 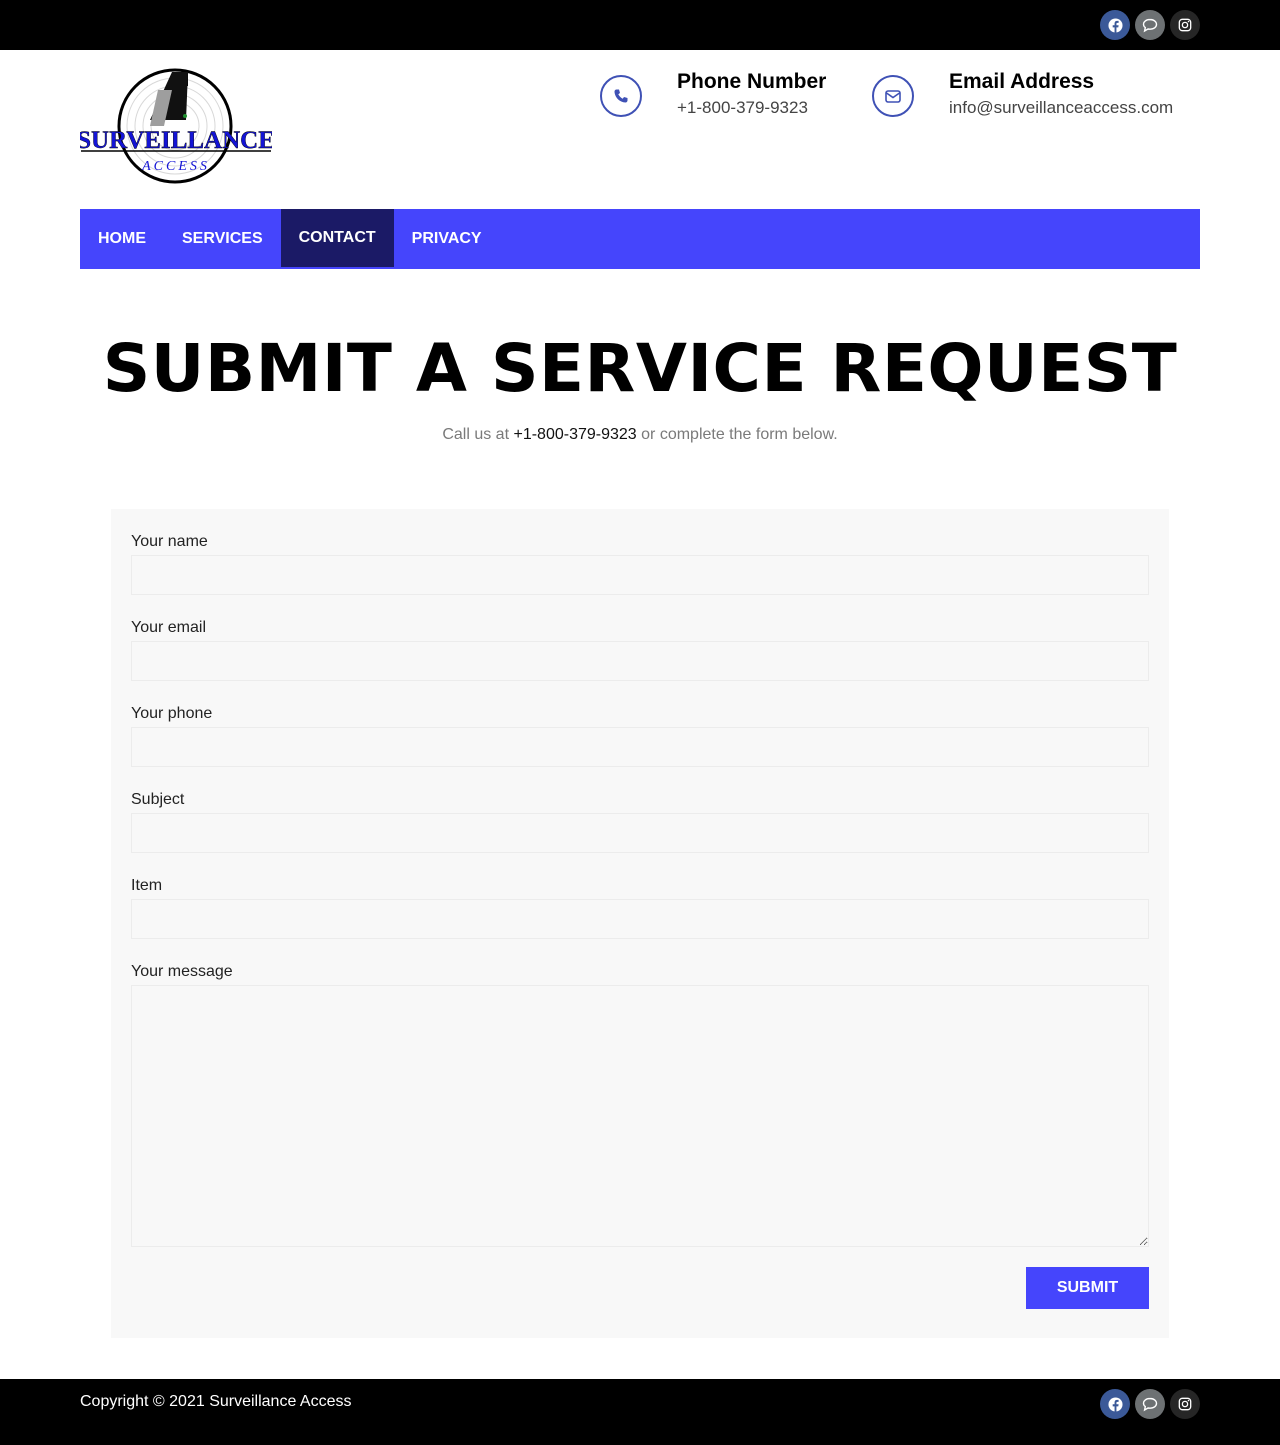 I want to click on email-label: Your email, so click(x=169, y=627).